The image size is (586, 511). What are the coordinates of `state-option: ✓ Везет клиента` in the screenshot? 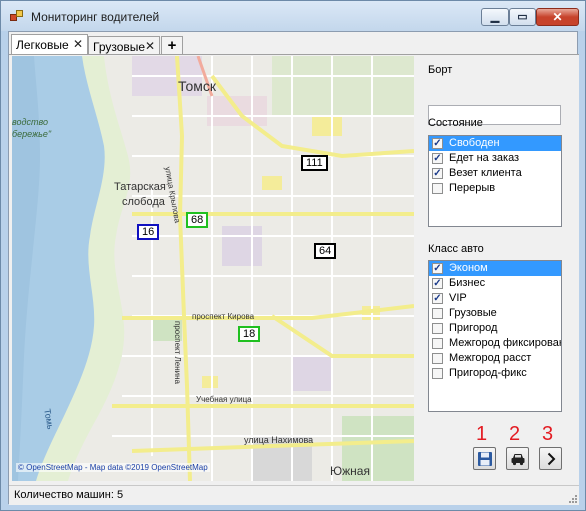 It's located at (495, 173).